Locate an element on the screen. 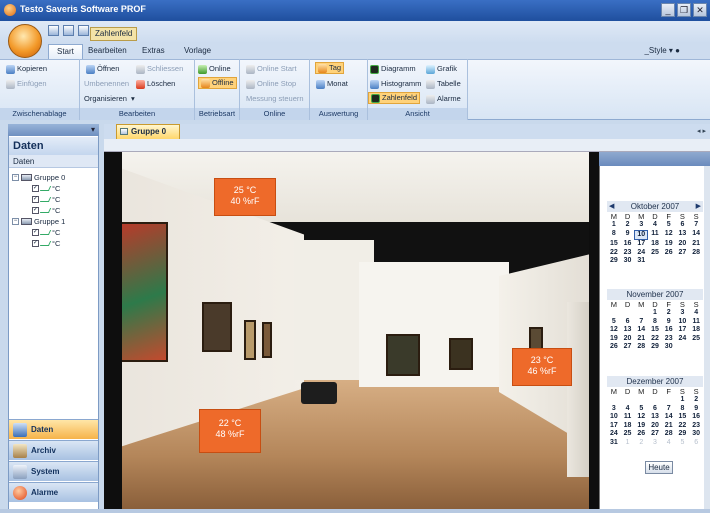  calendar-day: 18 is located at coordinates (696, 330).